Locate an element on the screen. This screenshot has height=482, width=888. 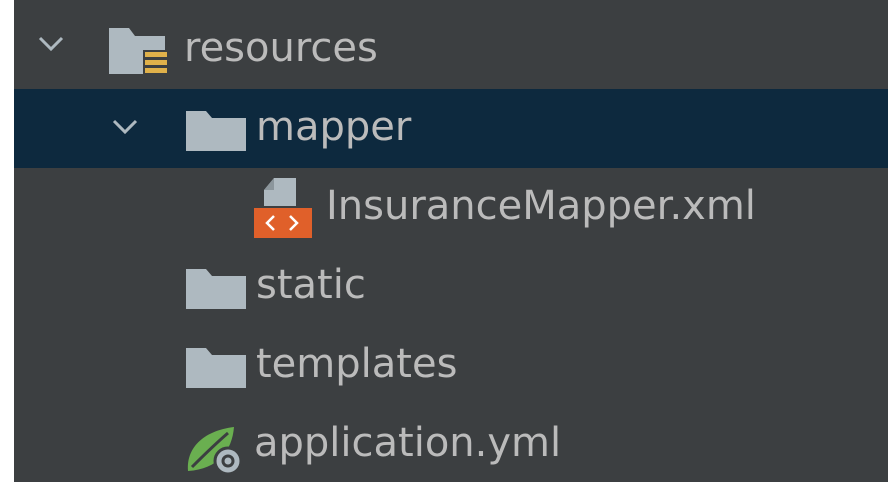
resources-folder-icon is located at coordinates (139, 52).